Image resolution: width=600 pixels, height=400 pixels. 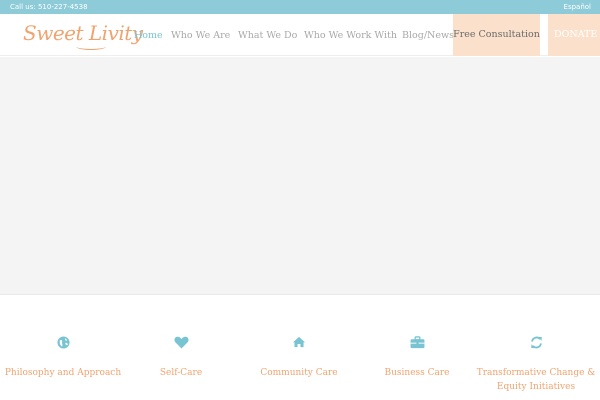 What do you see at coordinates (267, 35) in the screenshot?
I see `nav-what-we-do: What We Do` at bounding box center [267, 35].